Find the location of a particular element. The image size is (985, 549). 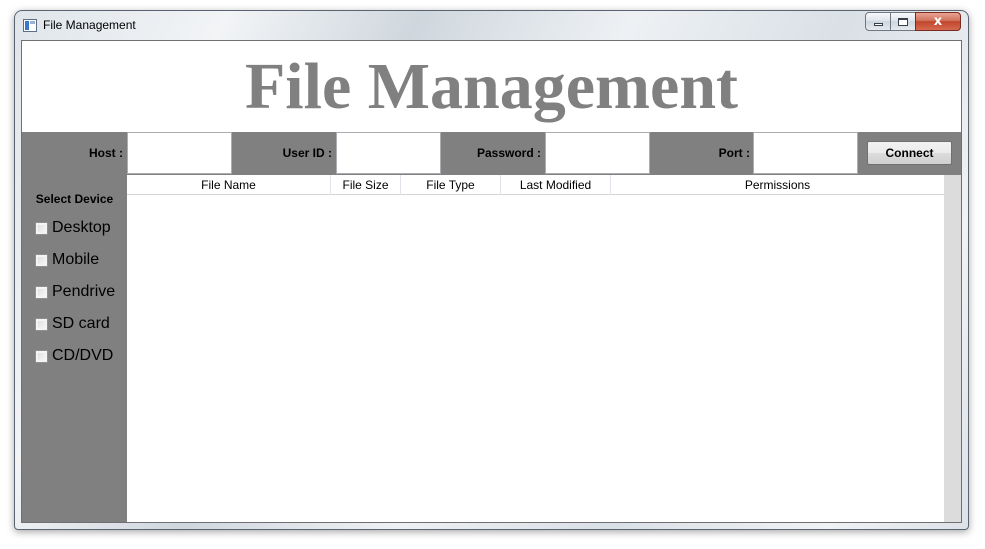

minimize-button is located at coordinates (878, 21).